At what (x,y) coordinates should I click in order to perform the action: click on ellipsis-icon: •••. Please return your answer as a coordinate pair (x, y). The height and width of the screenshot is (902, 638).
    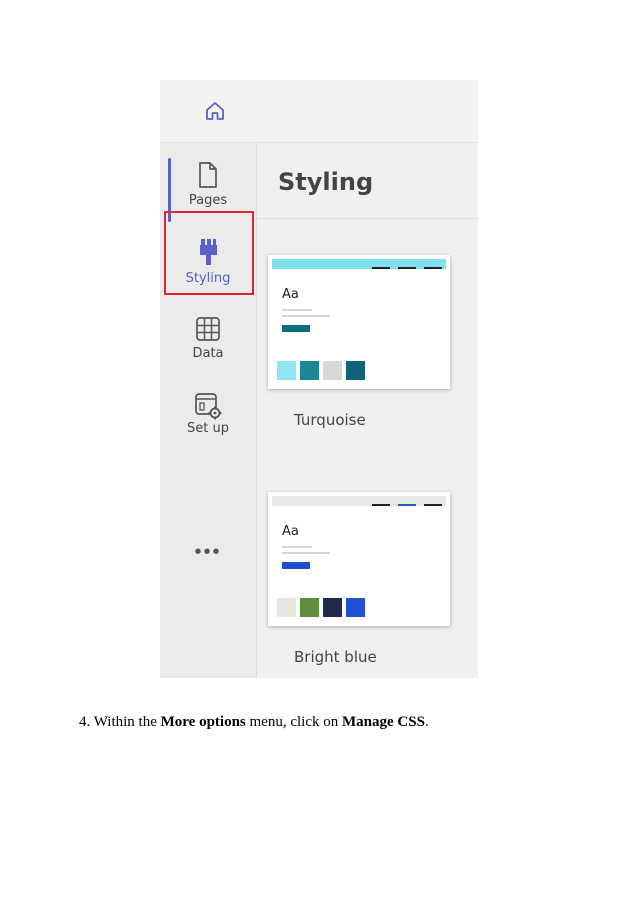
    Looking at the image, I should click on (208, 552).